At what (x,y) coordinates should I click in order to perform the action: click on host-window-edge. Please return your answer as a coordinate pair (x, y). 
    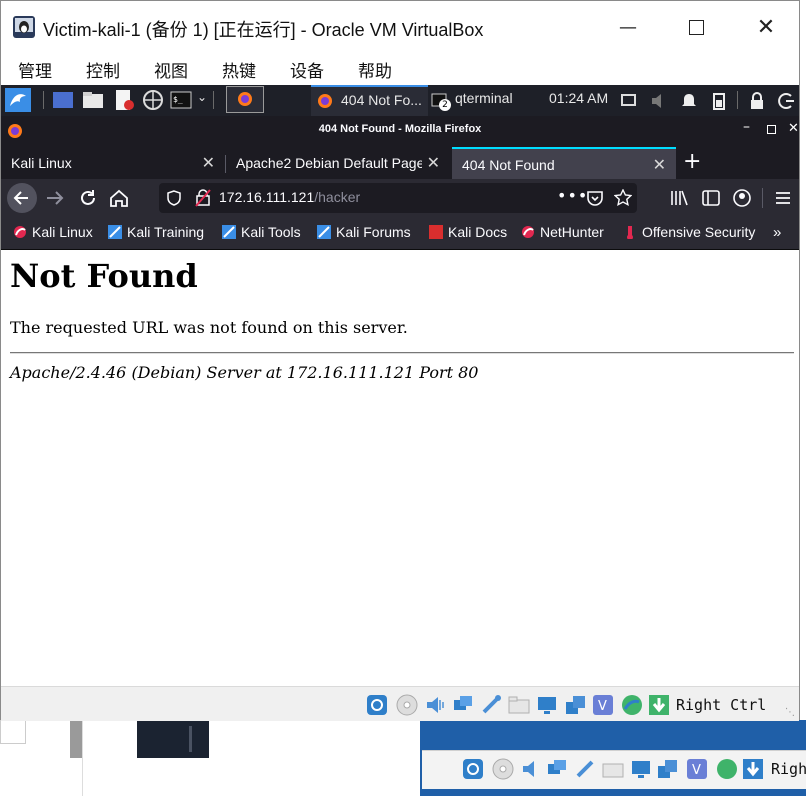
    Looking at the image, I should click on (76, 739).